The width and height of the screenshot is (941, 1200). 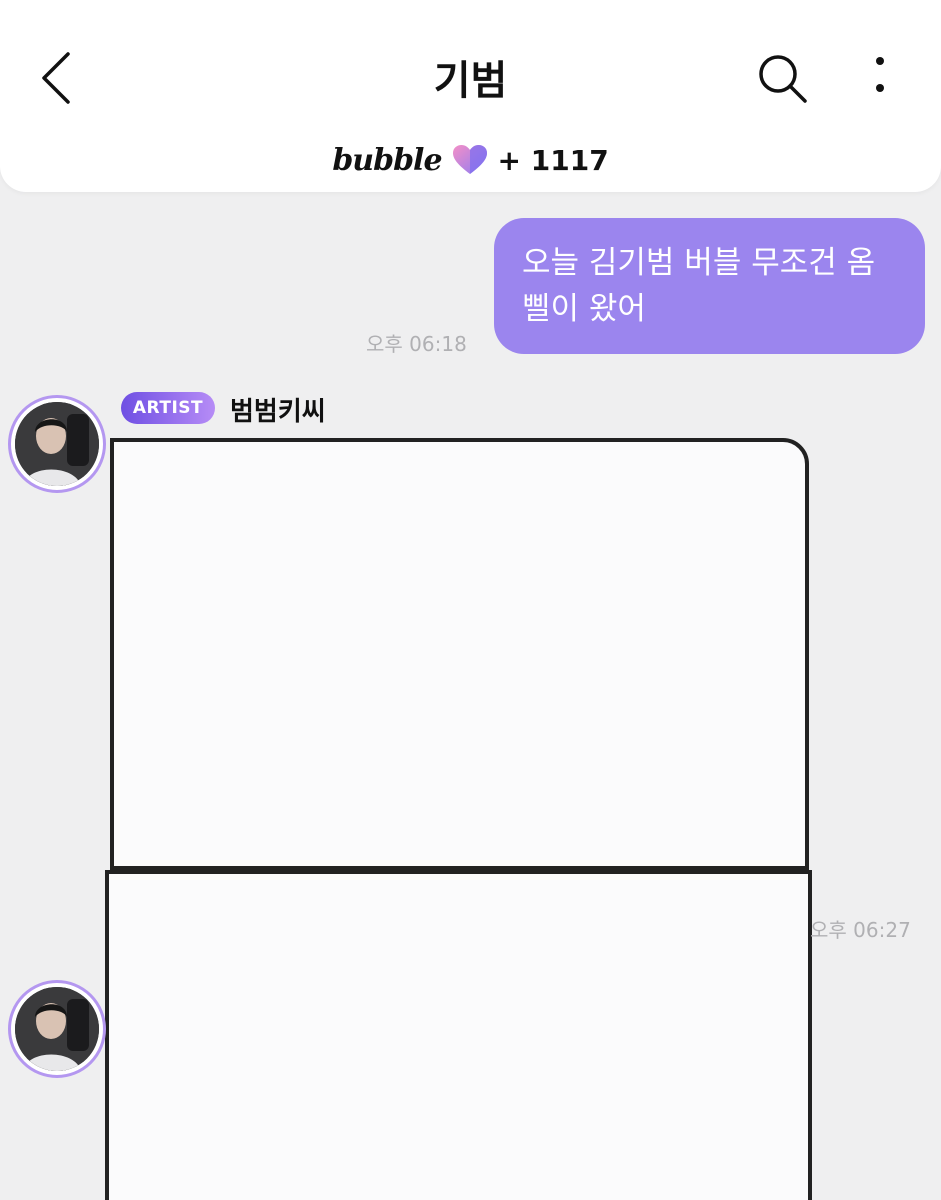 What do you see at coordinates (880, 74) in the screenshot?
I see `more-vertical-icon` at bounding box center [880, 74].